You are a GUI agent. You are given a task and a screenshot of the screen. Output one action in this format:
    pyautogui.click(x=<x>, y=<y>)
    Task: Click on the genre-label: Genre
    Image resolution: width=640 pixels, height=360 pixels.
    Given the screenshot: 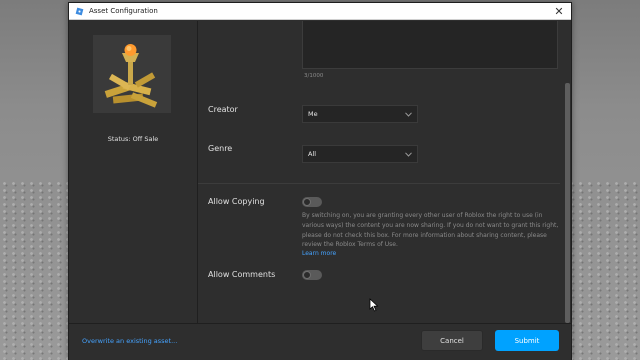 What is the action you would take?
    pyautogui.click(x=220, y=148)
    